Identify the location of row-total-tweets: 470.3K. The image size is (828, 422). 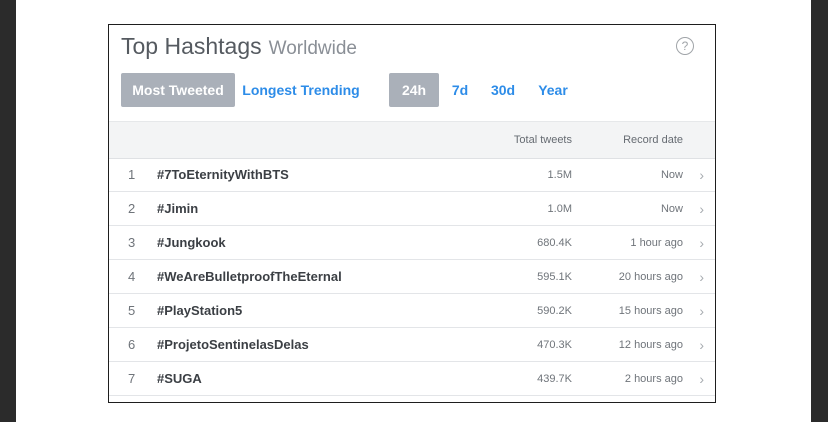
(554, 345).